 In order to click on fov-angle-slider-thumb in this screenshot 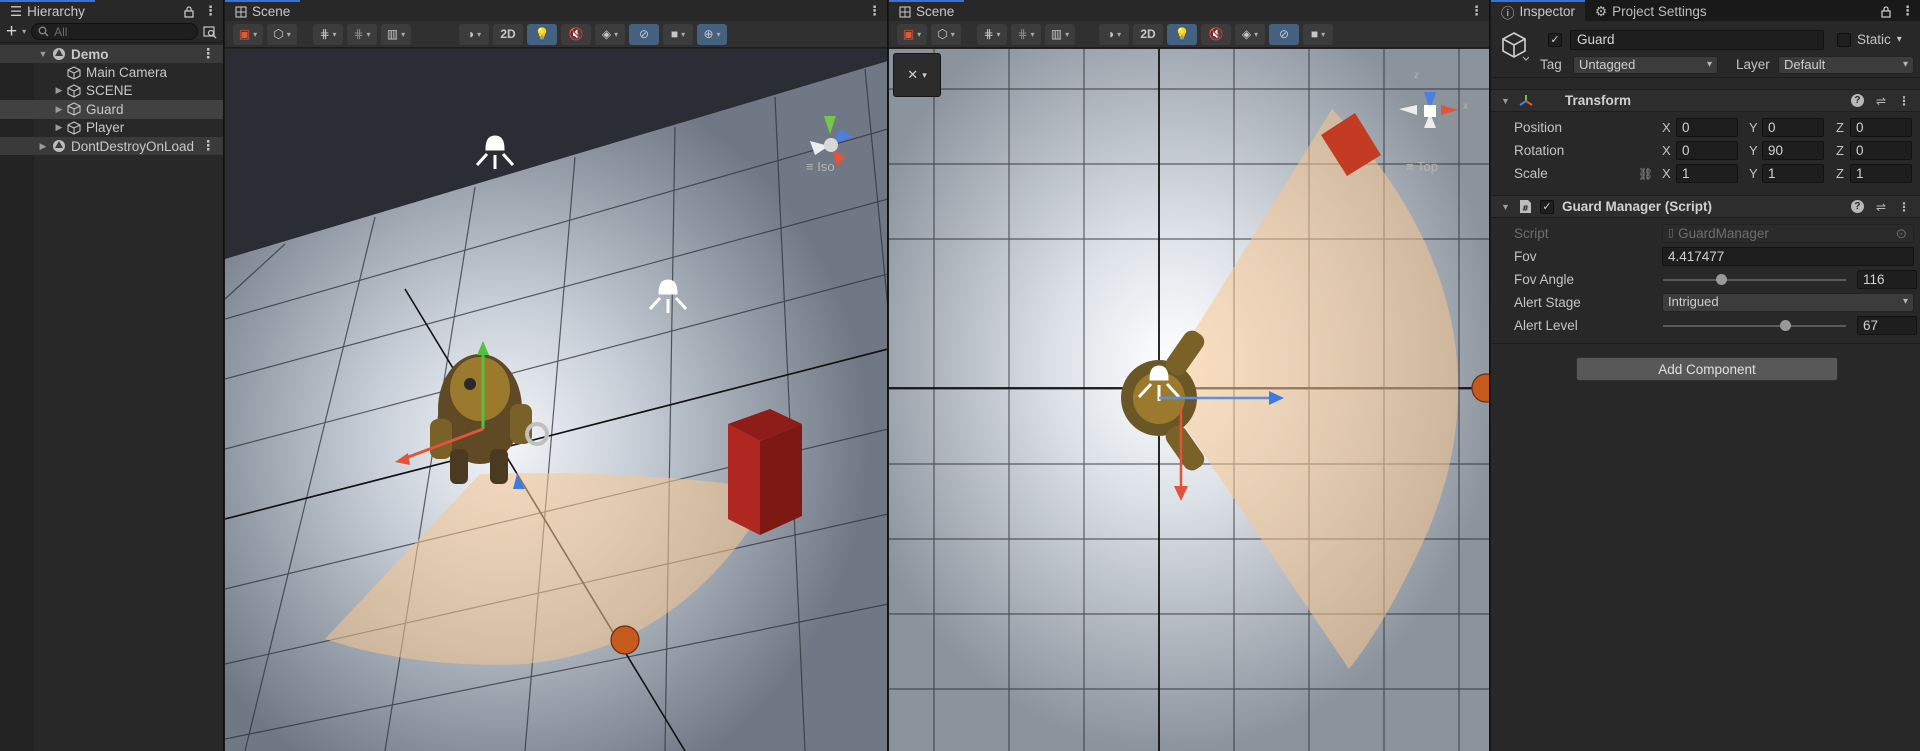, I will do `click(1722, 279)`.